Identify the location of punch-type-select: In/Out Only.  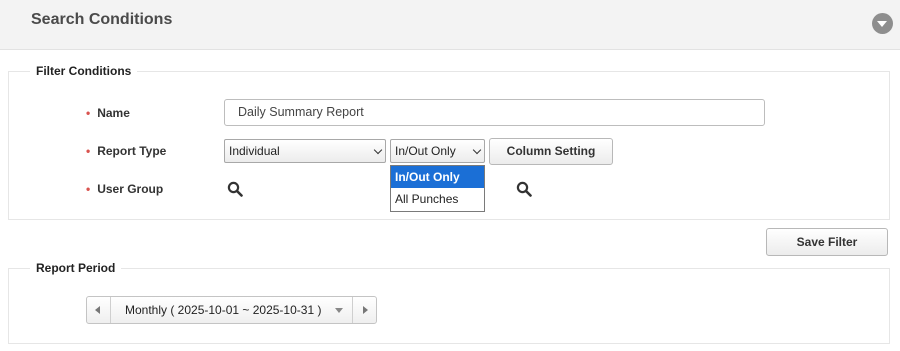
(437, 151).